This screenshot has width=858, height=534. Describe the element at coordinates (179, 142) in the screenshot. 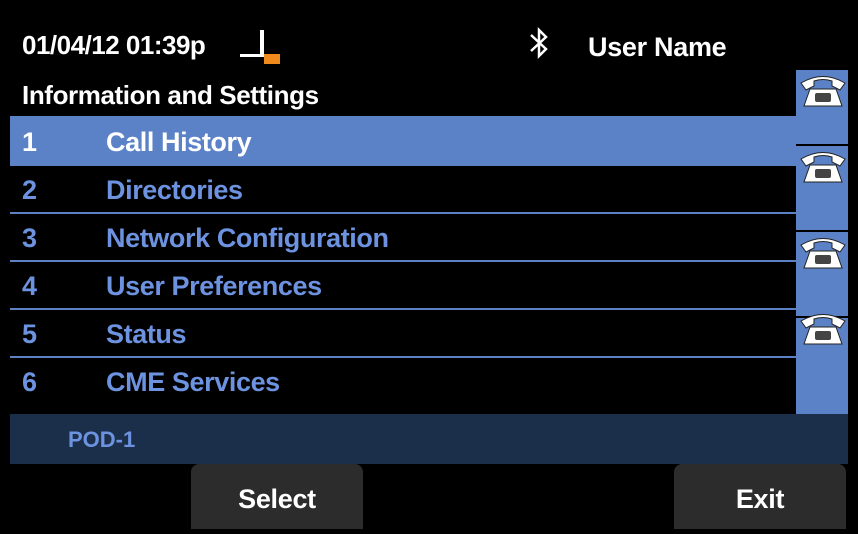

I see `menu-item-label: Call History` at that location.